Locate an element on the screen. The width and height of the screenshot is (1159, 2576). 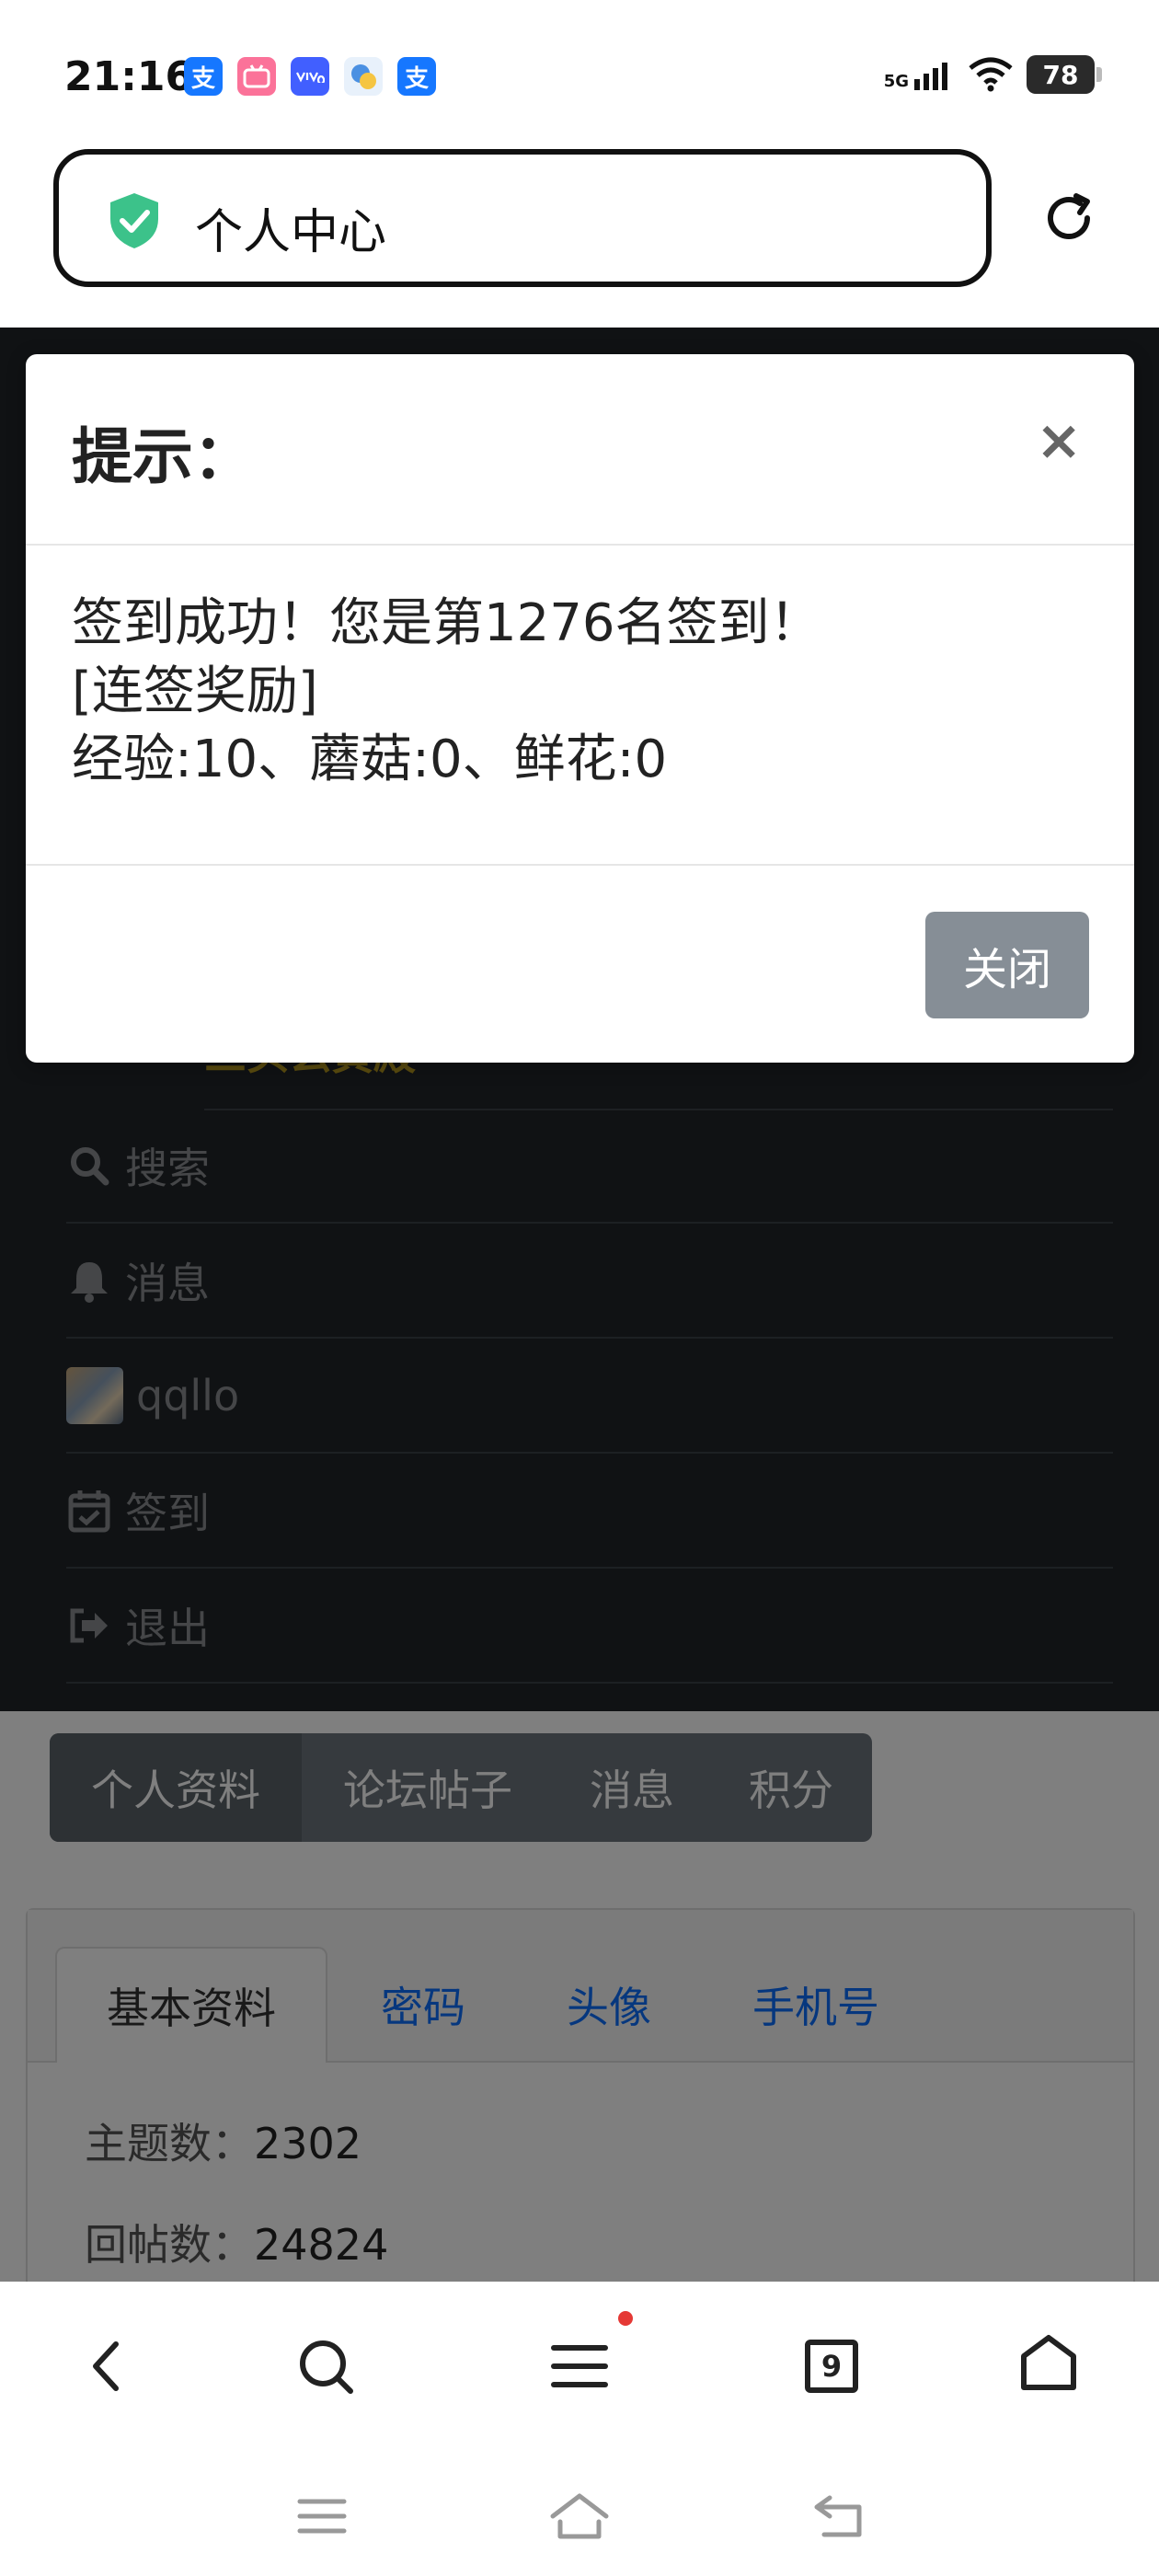
page-title: 个人中心 is located at coordinates (291, 232).